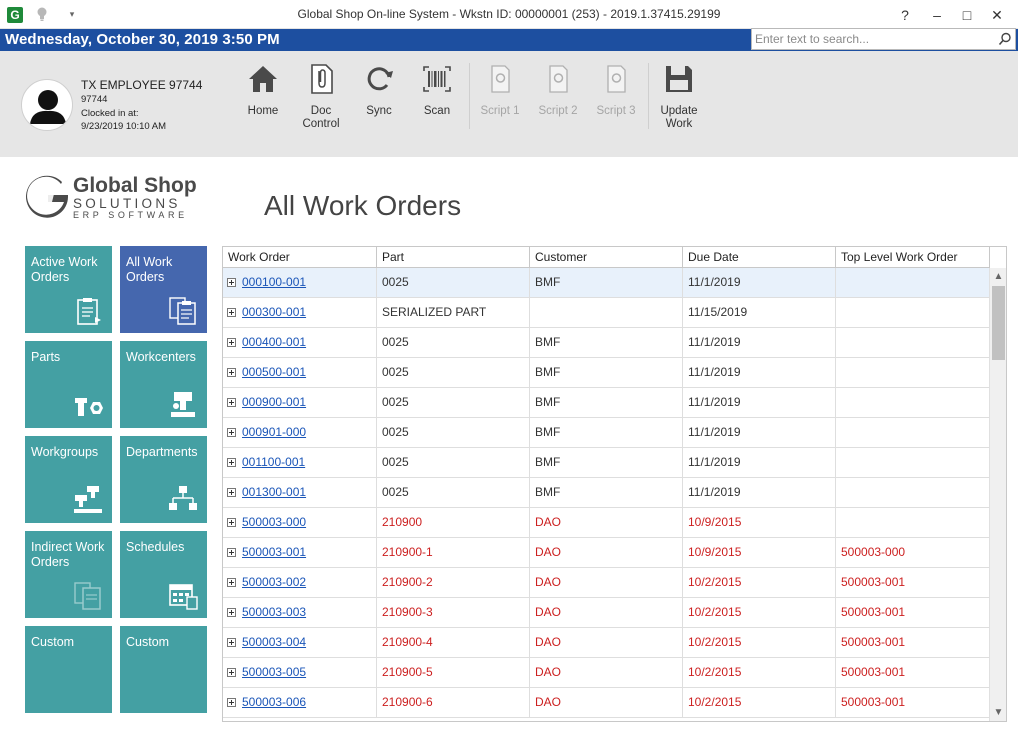 The height and width of the screenshot is (734, 1018). Describe the element at coordinates (937, 15) in the screenshot. I see `minimize-button: –` at that location.